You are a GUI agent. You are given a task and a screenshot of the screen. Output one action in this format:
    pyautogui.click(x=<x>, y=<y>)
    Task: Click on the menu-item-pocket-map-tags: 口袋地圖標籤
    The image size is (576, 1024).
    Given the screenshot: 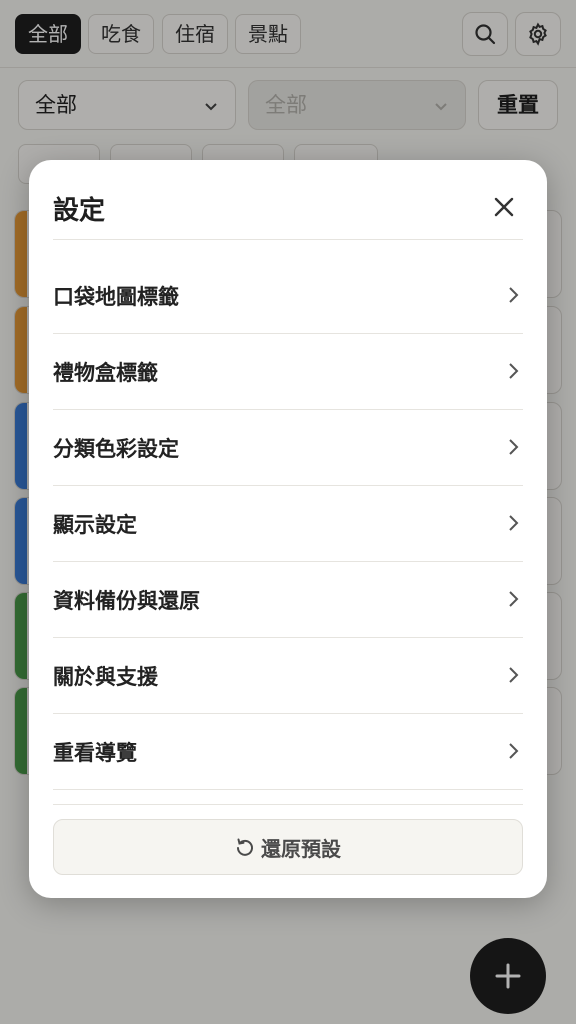 What is the action you would take?
    pyautogui.click(x=288, y=296)
    